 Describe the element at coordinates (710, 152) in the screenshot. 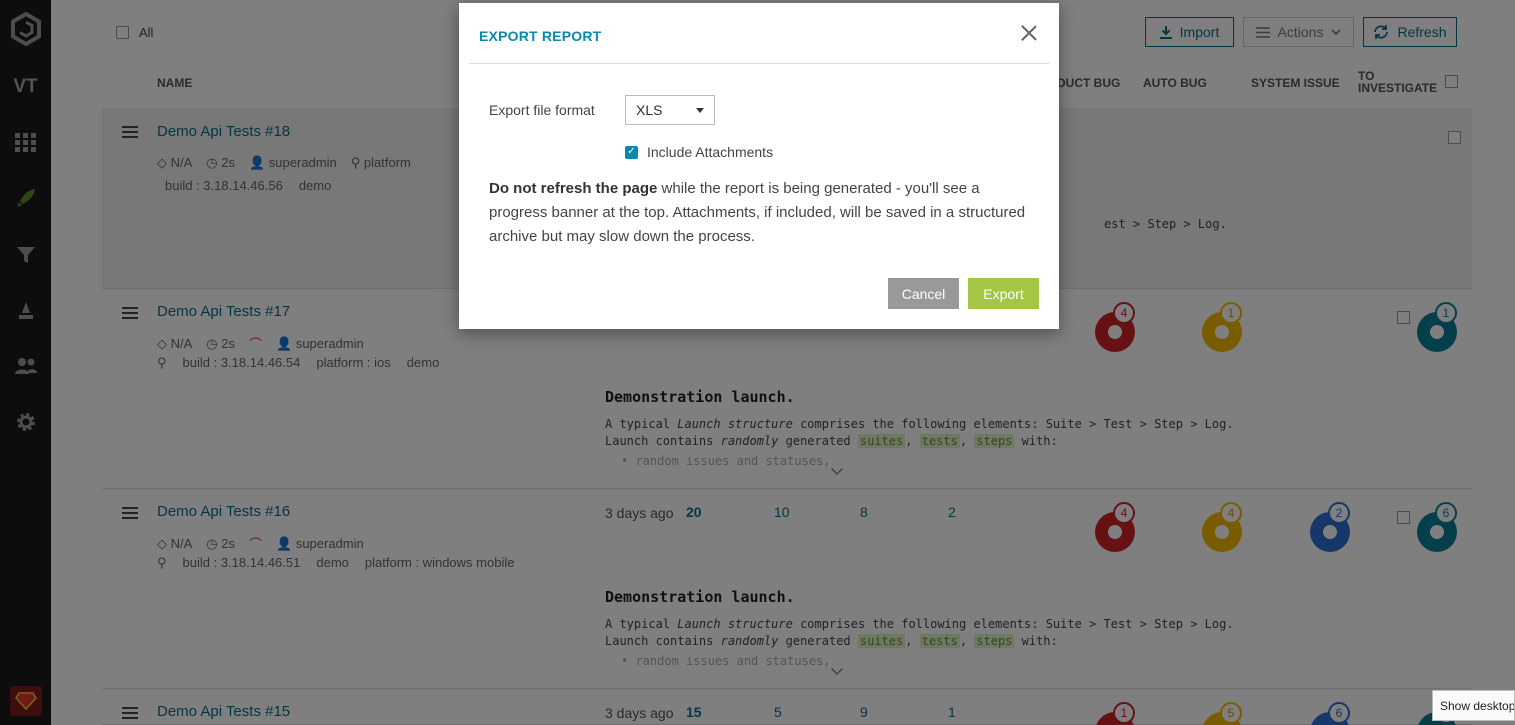

I see `include-attachments-label: Include Attachments` at that location.